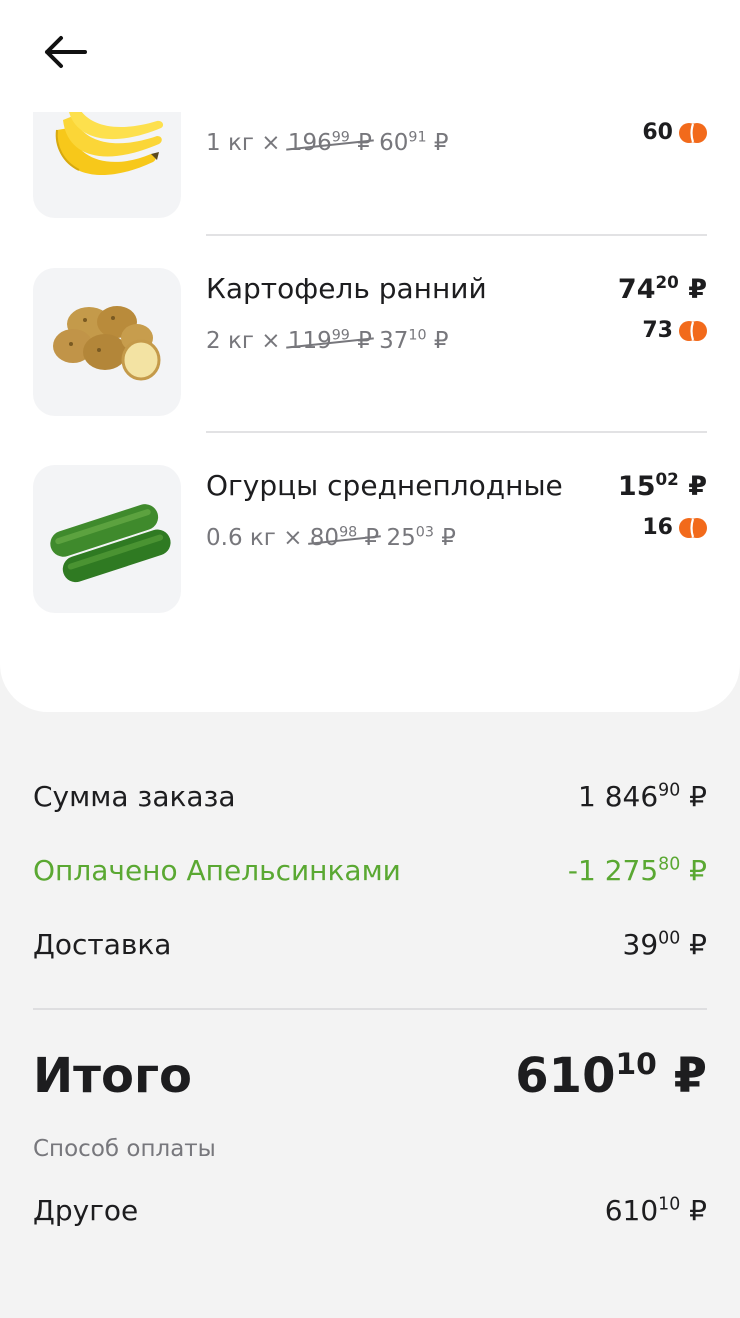 The height and width of the screenshot is (1318, 740). Describe the element at coordinates (102, 944) in the screenshot. I see `delivery-label: Доставка` at that location.